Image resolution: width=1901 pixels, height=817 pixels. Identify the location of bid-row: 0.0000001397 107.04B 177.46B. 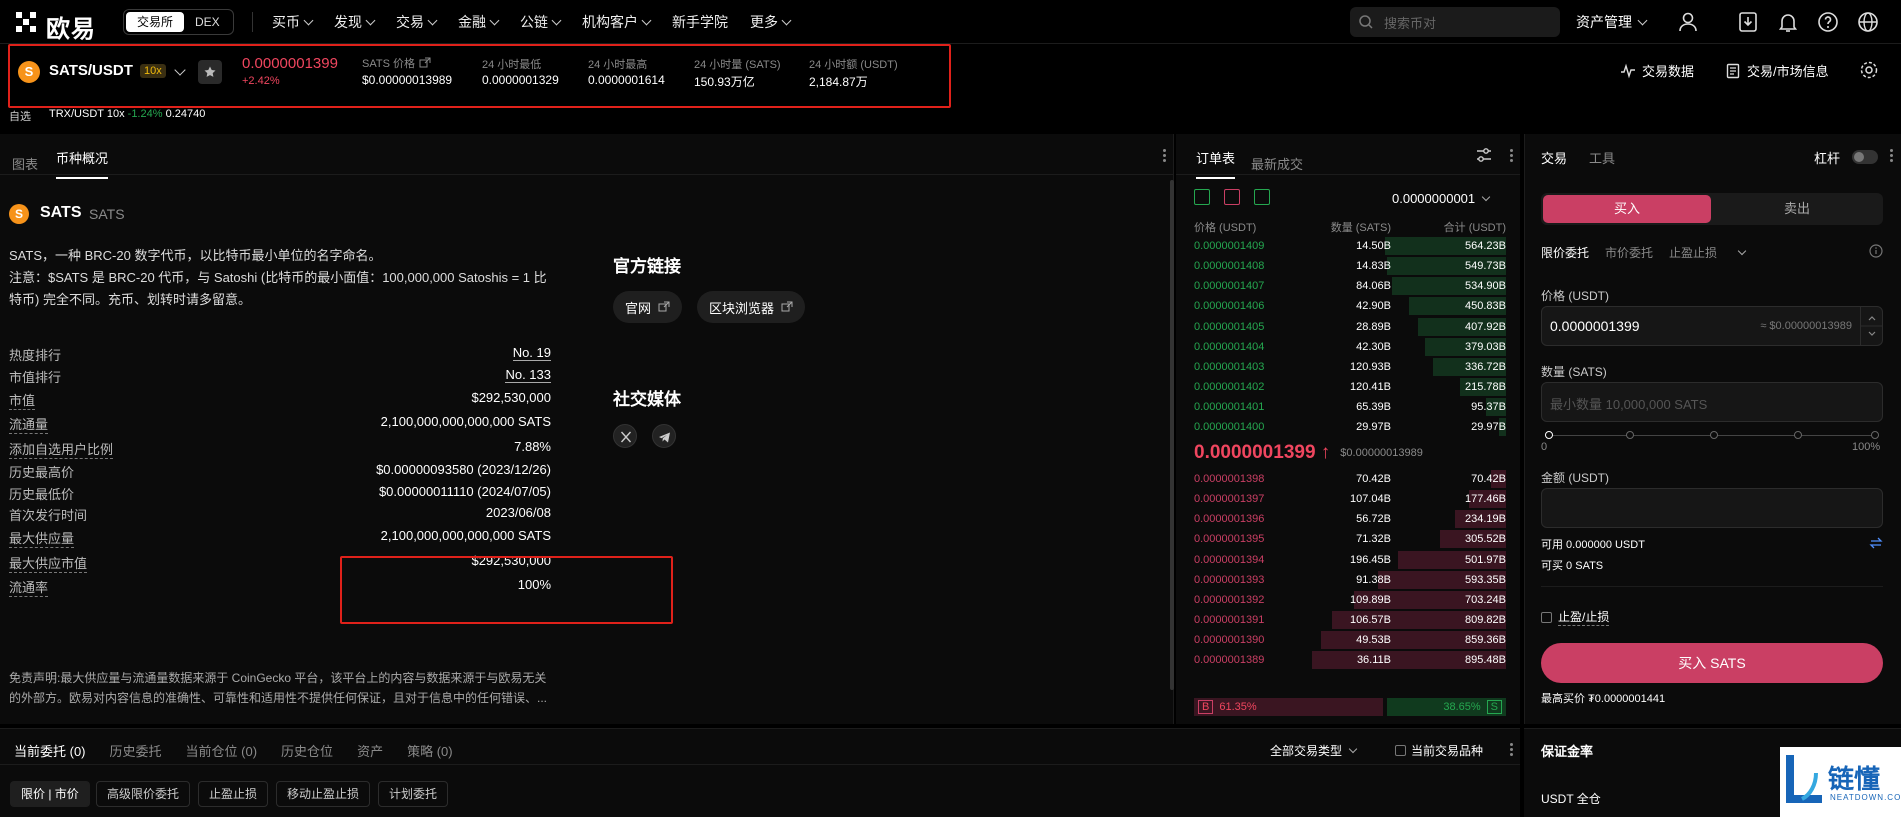
(1350, 499).